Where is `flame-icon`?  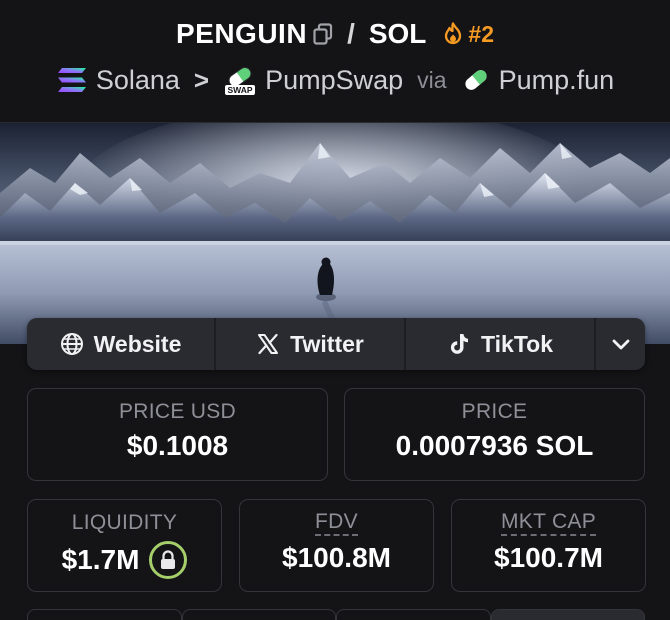
flame-icon is located at coordinates (453, 33).